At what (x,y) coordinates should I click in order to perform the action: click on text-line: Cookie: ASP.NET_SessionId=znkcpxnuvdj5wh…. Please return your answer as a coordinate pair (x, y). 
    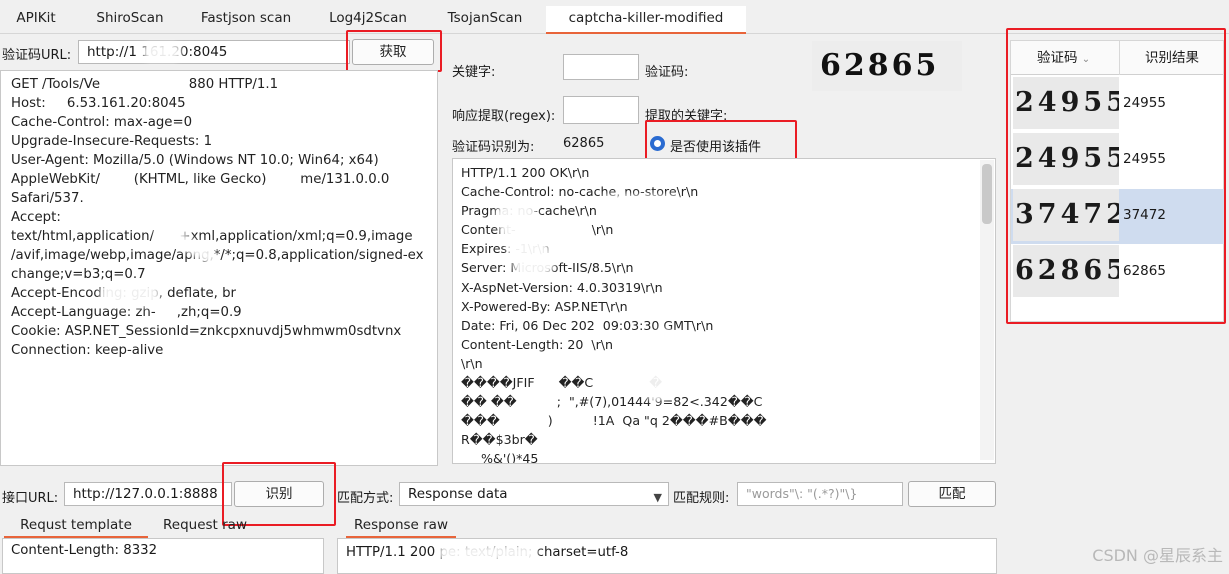
    Looking at the image, I should click on (206, 331).